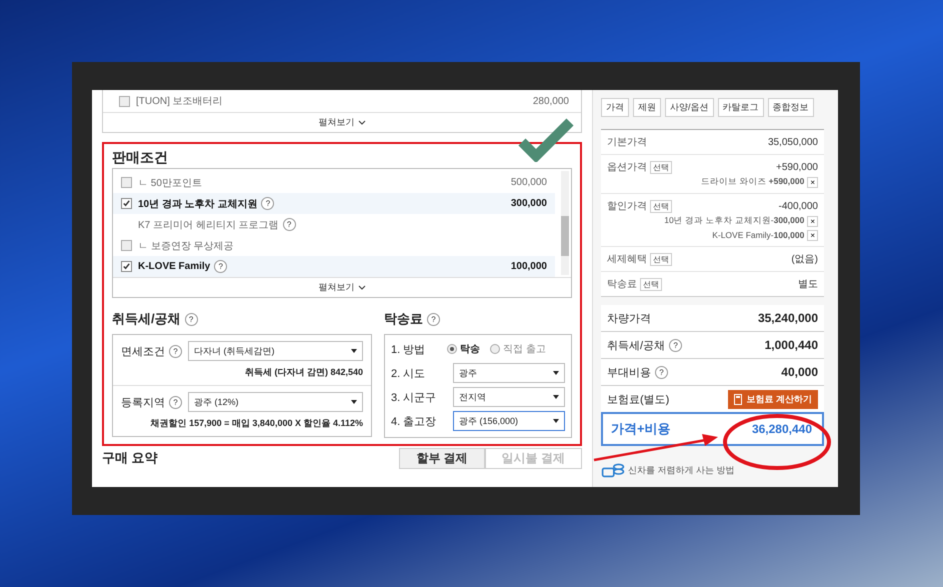 The width and height of the screenshot is (943, 587). Describe the element at coordinates (463, 349) in the screenshot. I see `radio-option: 탁송` at that location.